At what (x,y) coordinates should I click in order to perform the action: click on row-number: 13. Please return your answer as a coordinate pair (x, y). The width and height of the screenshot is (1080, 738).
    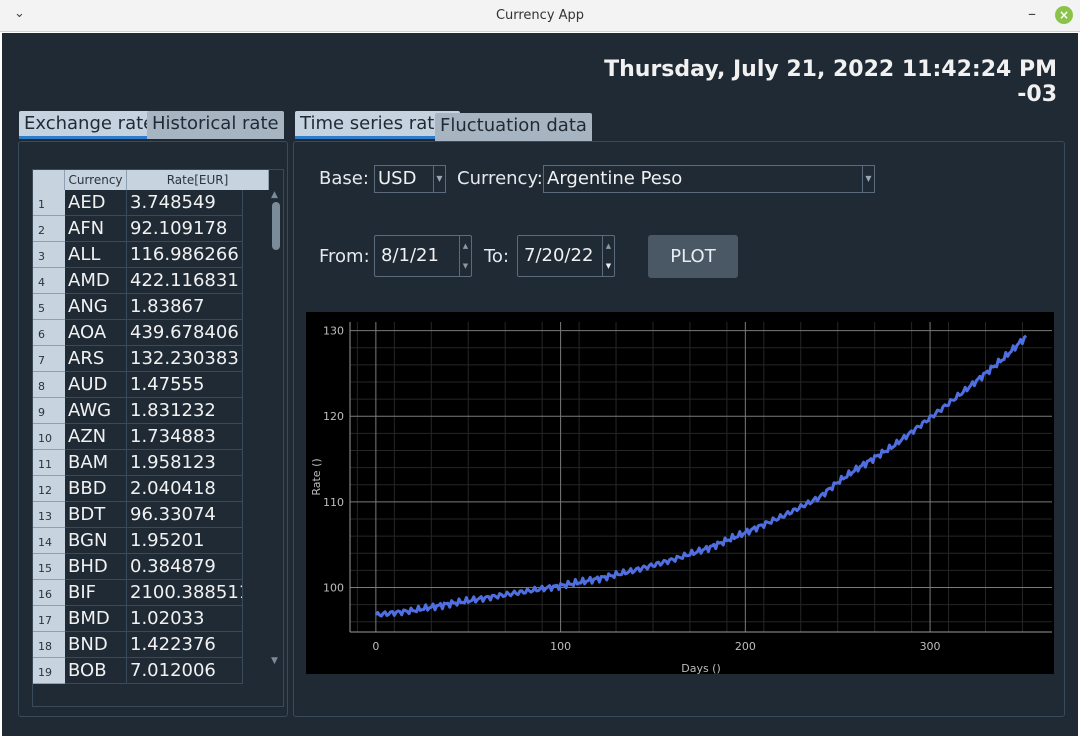
    Looking at the image, I should click on (49, 515).